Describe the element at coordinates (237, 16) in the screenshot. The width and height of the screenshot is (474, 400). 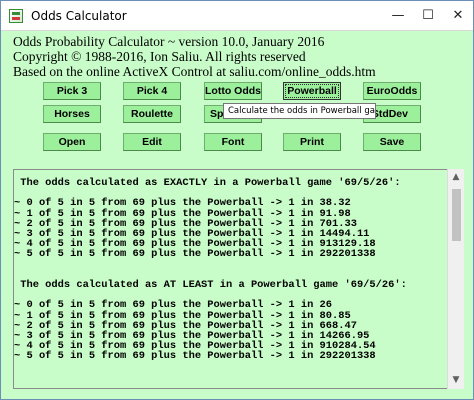
I see `title-bar: Odds Calculator — ☐ ✕` at that location.